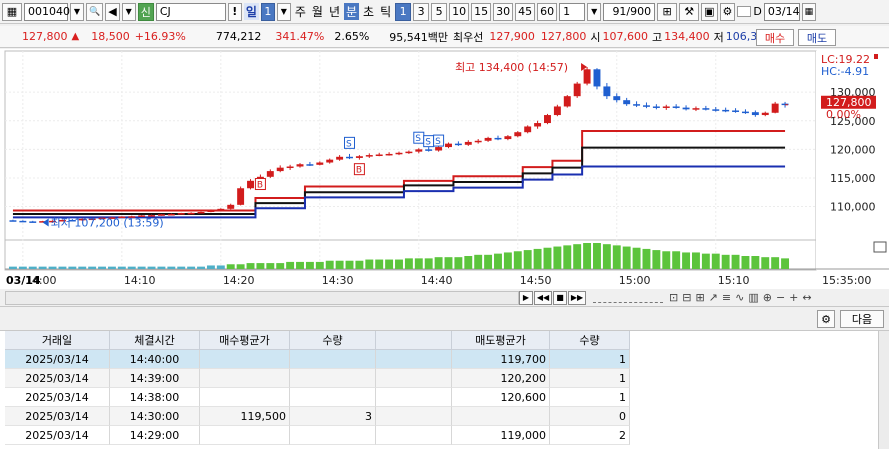 The image size is (889, 449). Describe the element at coordinates (267, 11) in the screenshot. I see `period-value: 1` at that location.